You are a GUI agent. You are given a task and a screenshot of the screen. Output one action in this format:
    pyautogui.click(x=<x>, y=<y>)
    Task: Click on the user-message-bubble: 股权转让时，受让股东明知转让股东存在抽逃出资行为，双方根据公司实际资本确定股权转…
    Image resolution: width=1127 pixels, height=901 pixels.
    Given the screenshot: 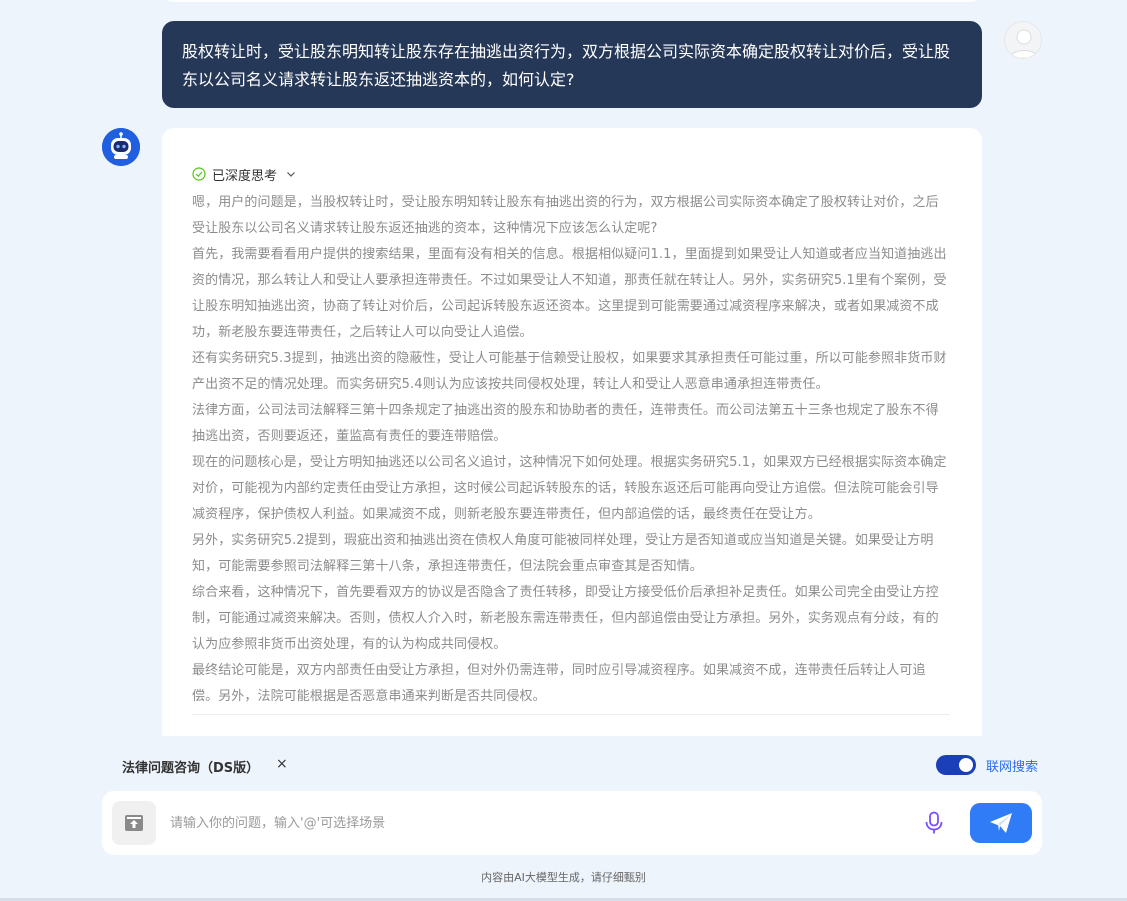 What is the action you would take?
    pyautogui.click(x=572, y=64)
    